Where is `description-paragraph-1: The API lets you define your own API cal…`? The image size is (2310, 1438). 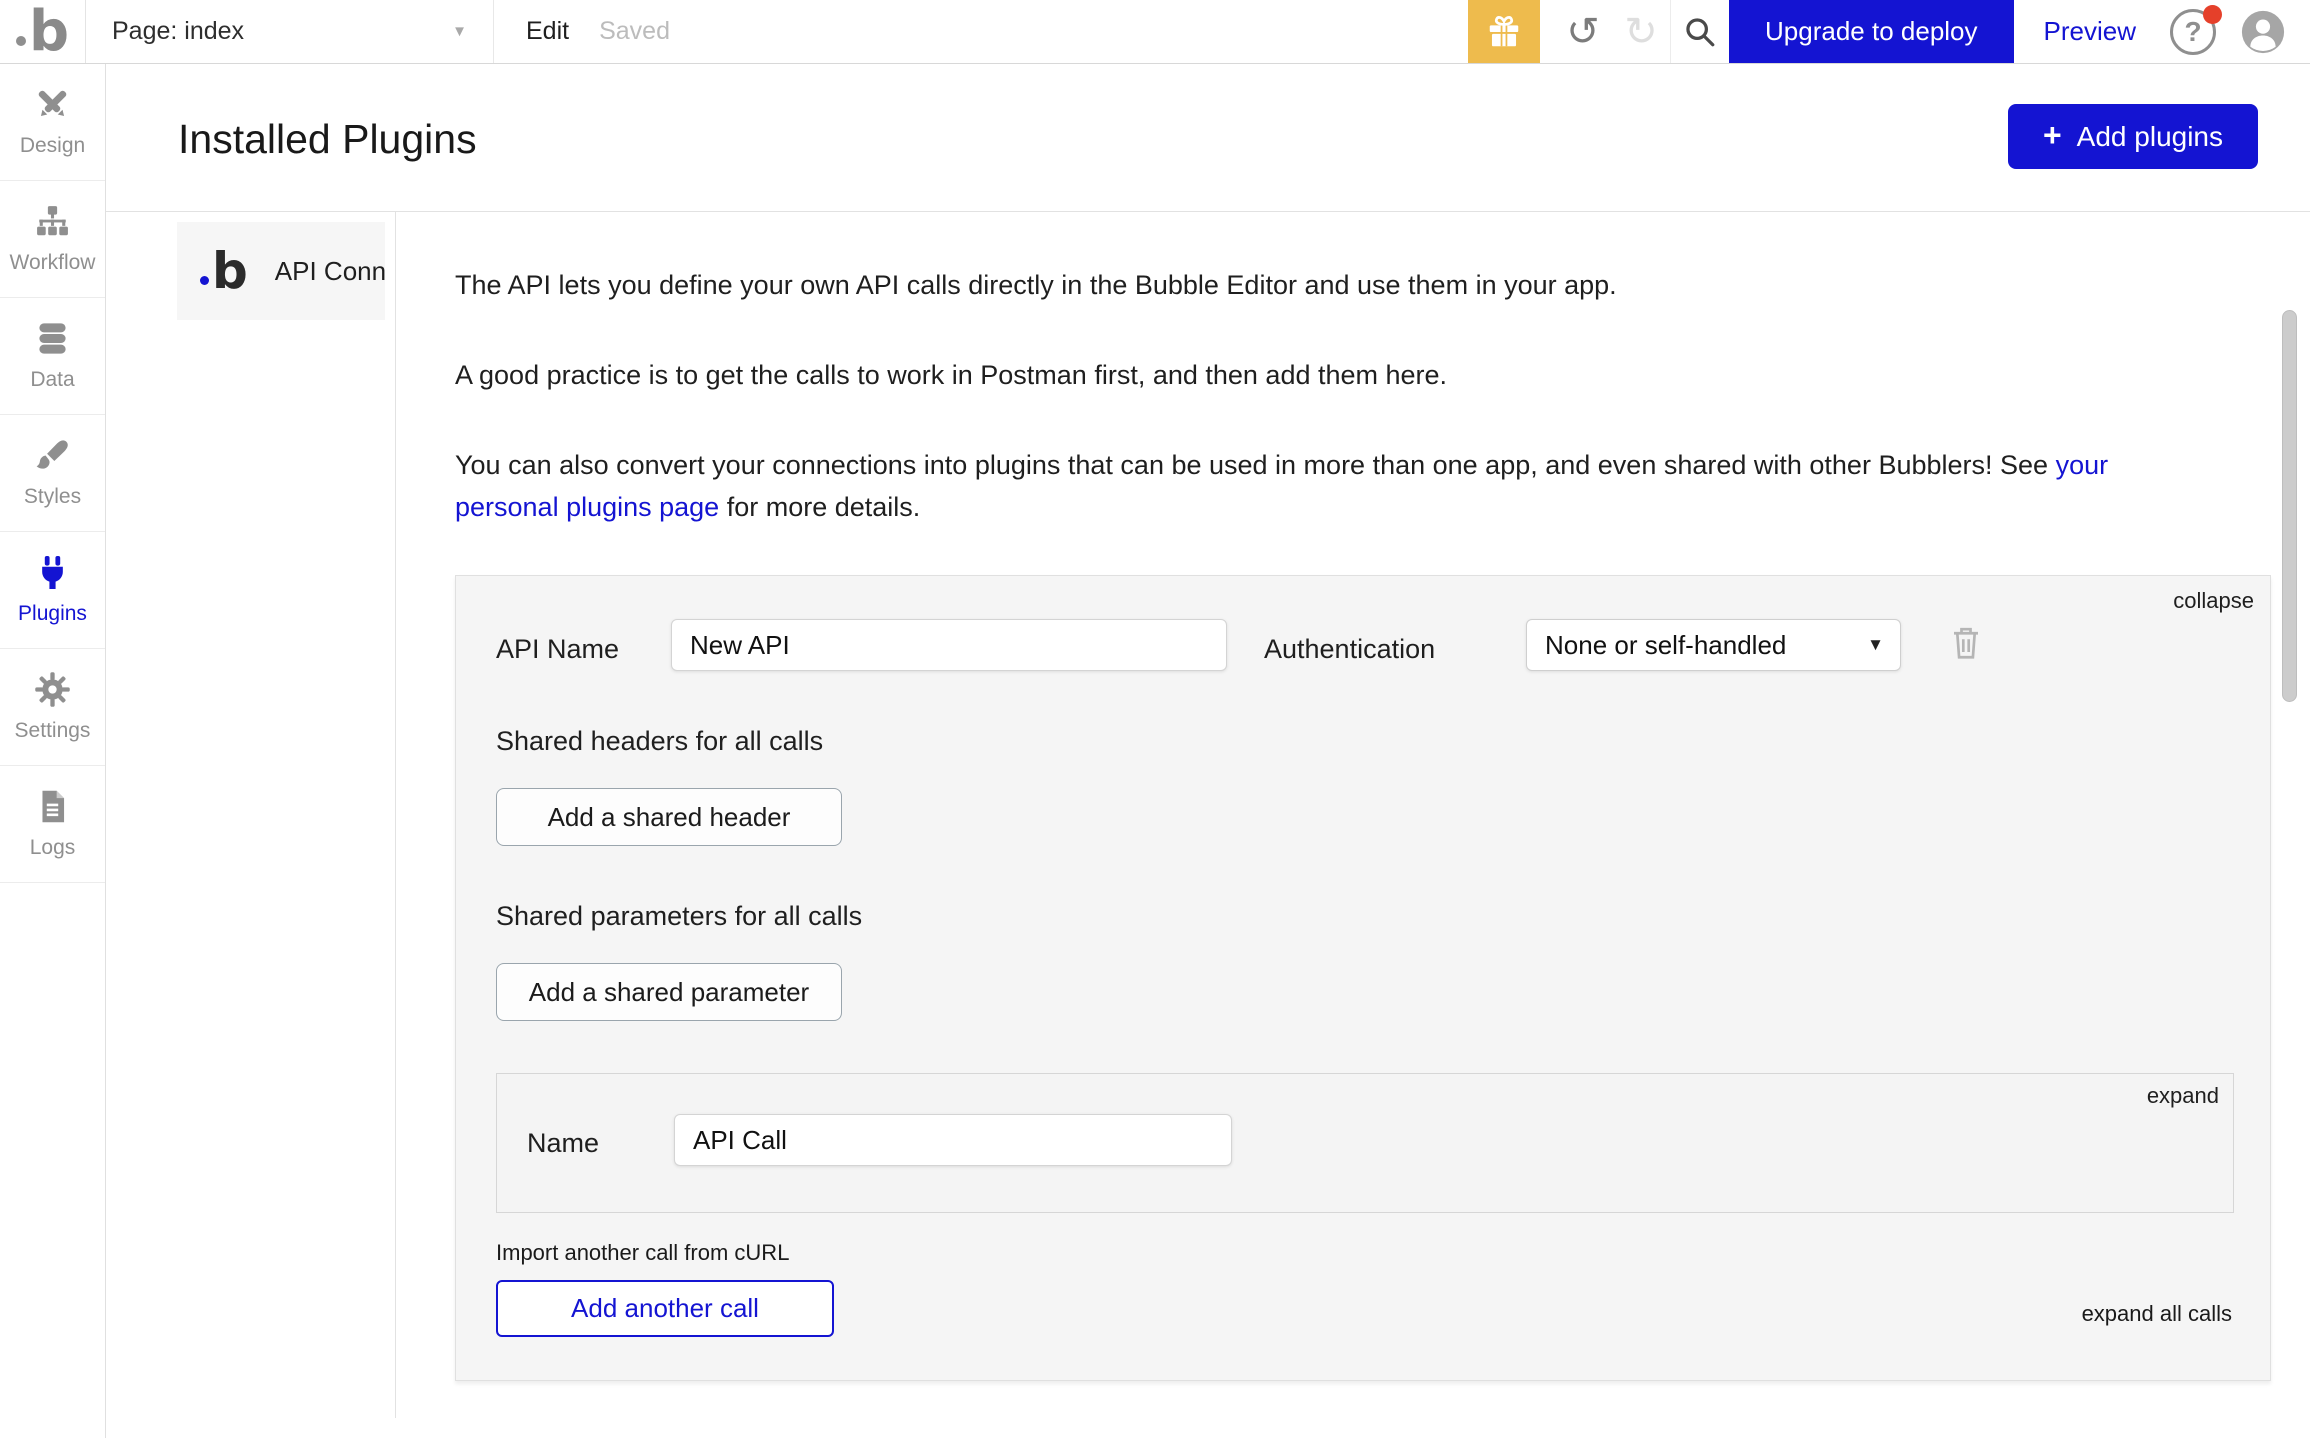
description-paragraph-1: The API lets you define your own API cal… is located at coordinates (1036, 285).